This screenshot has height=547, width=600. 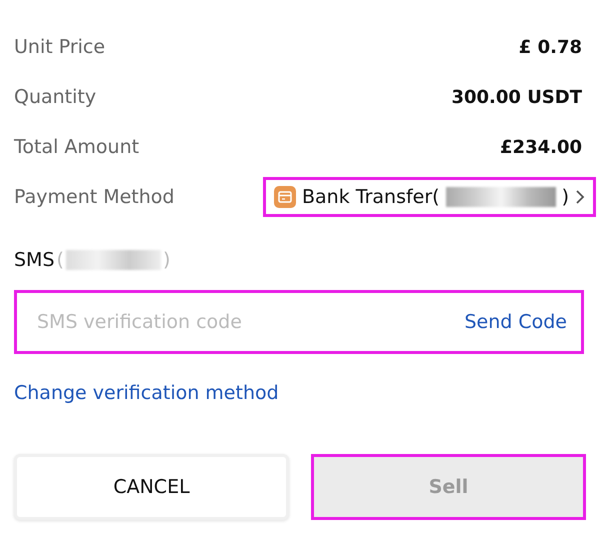 I want to click on cancel-button: CANCEL, so click(x=151, y=487).